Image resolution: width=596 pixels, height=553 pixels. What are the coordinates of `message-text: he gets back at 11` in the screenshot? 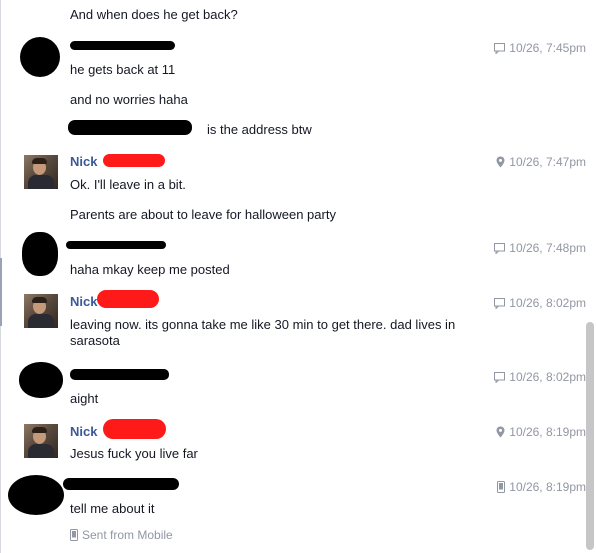 It's located at (123, 69).